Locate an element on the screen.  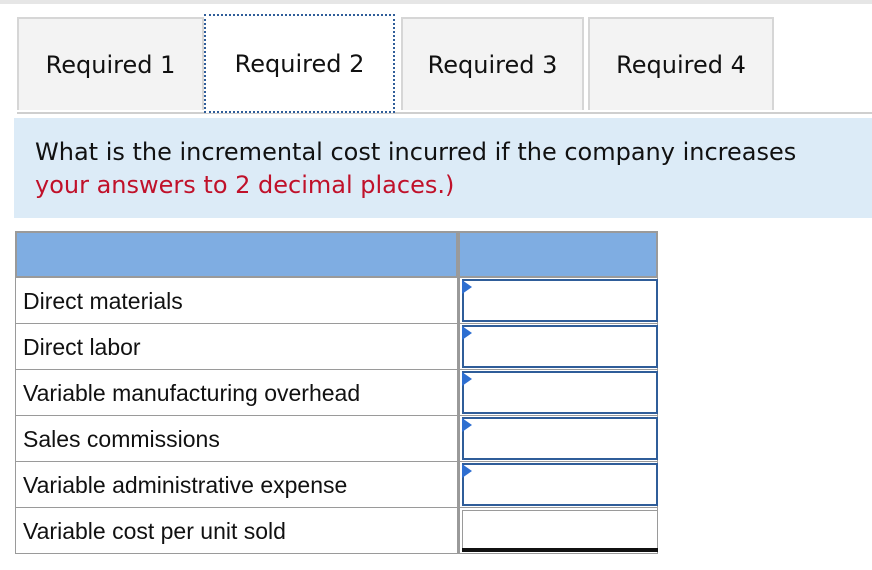
table-header-label is located at coordinates (236, 254).